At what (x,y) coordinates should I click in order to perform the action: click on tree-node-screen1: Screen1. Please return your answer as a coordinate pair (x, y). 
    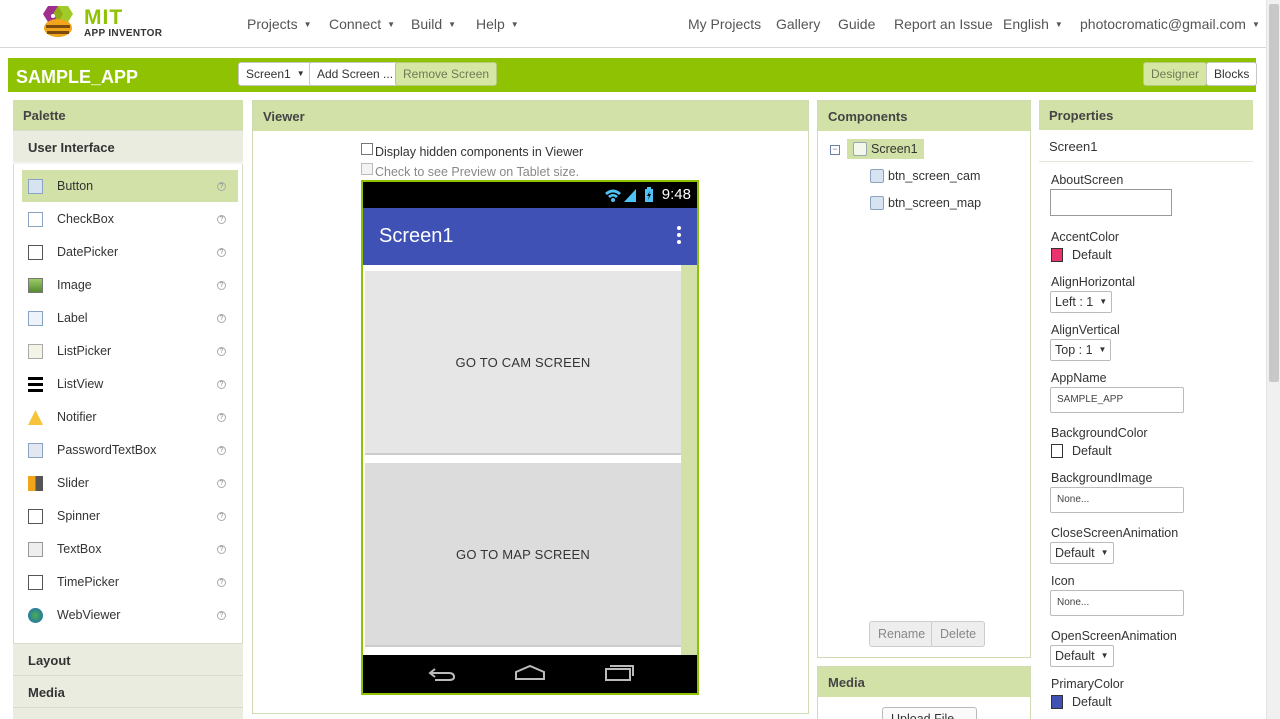
    Looking at the image, I should click on (885, 149).